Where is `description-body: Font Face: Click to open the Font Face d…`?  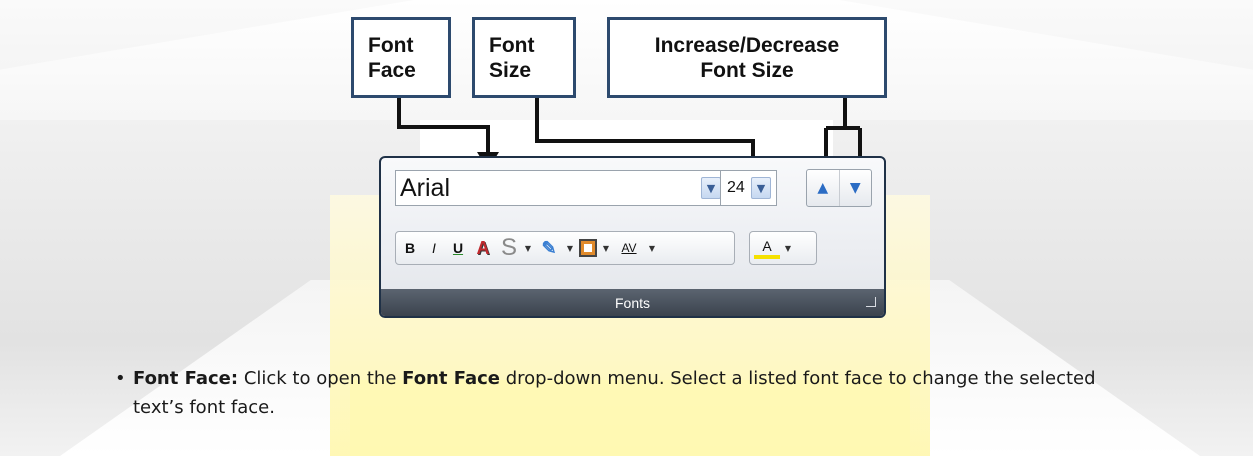
description-body: Font Face: Click to open the Font Face d… is located at coordinates (624, 393).